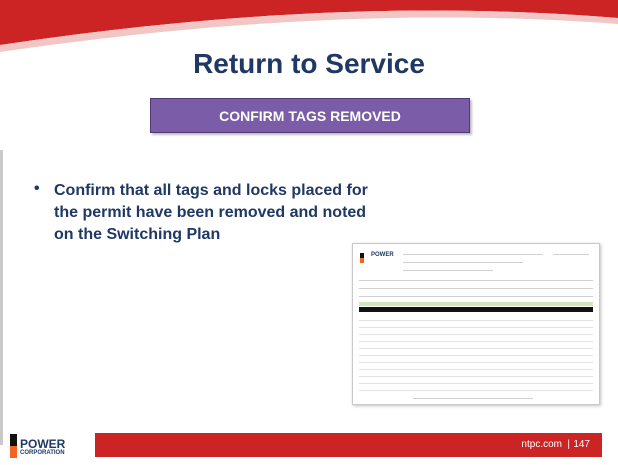 This screenshot has width=618, height=465. What do you see at coordinates (476, 304) in the screenshot?
I see `document-section-header` at bounding box center [476, 304].